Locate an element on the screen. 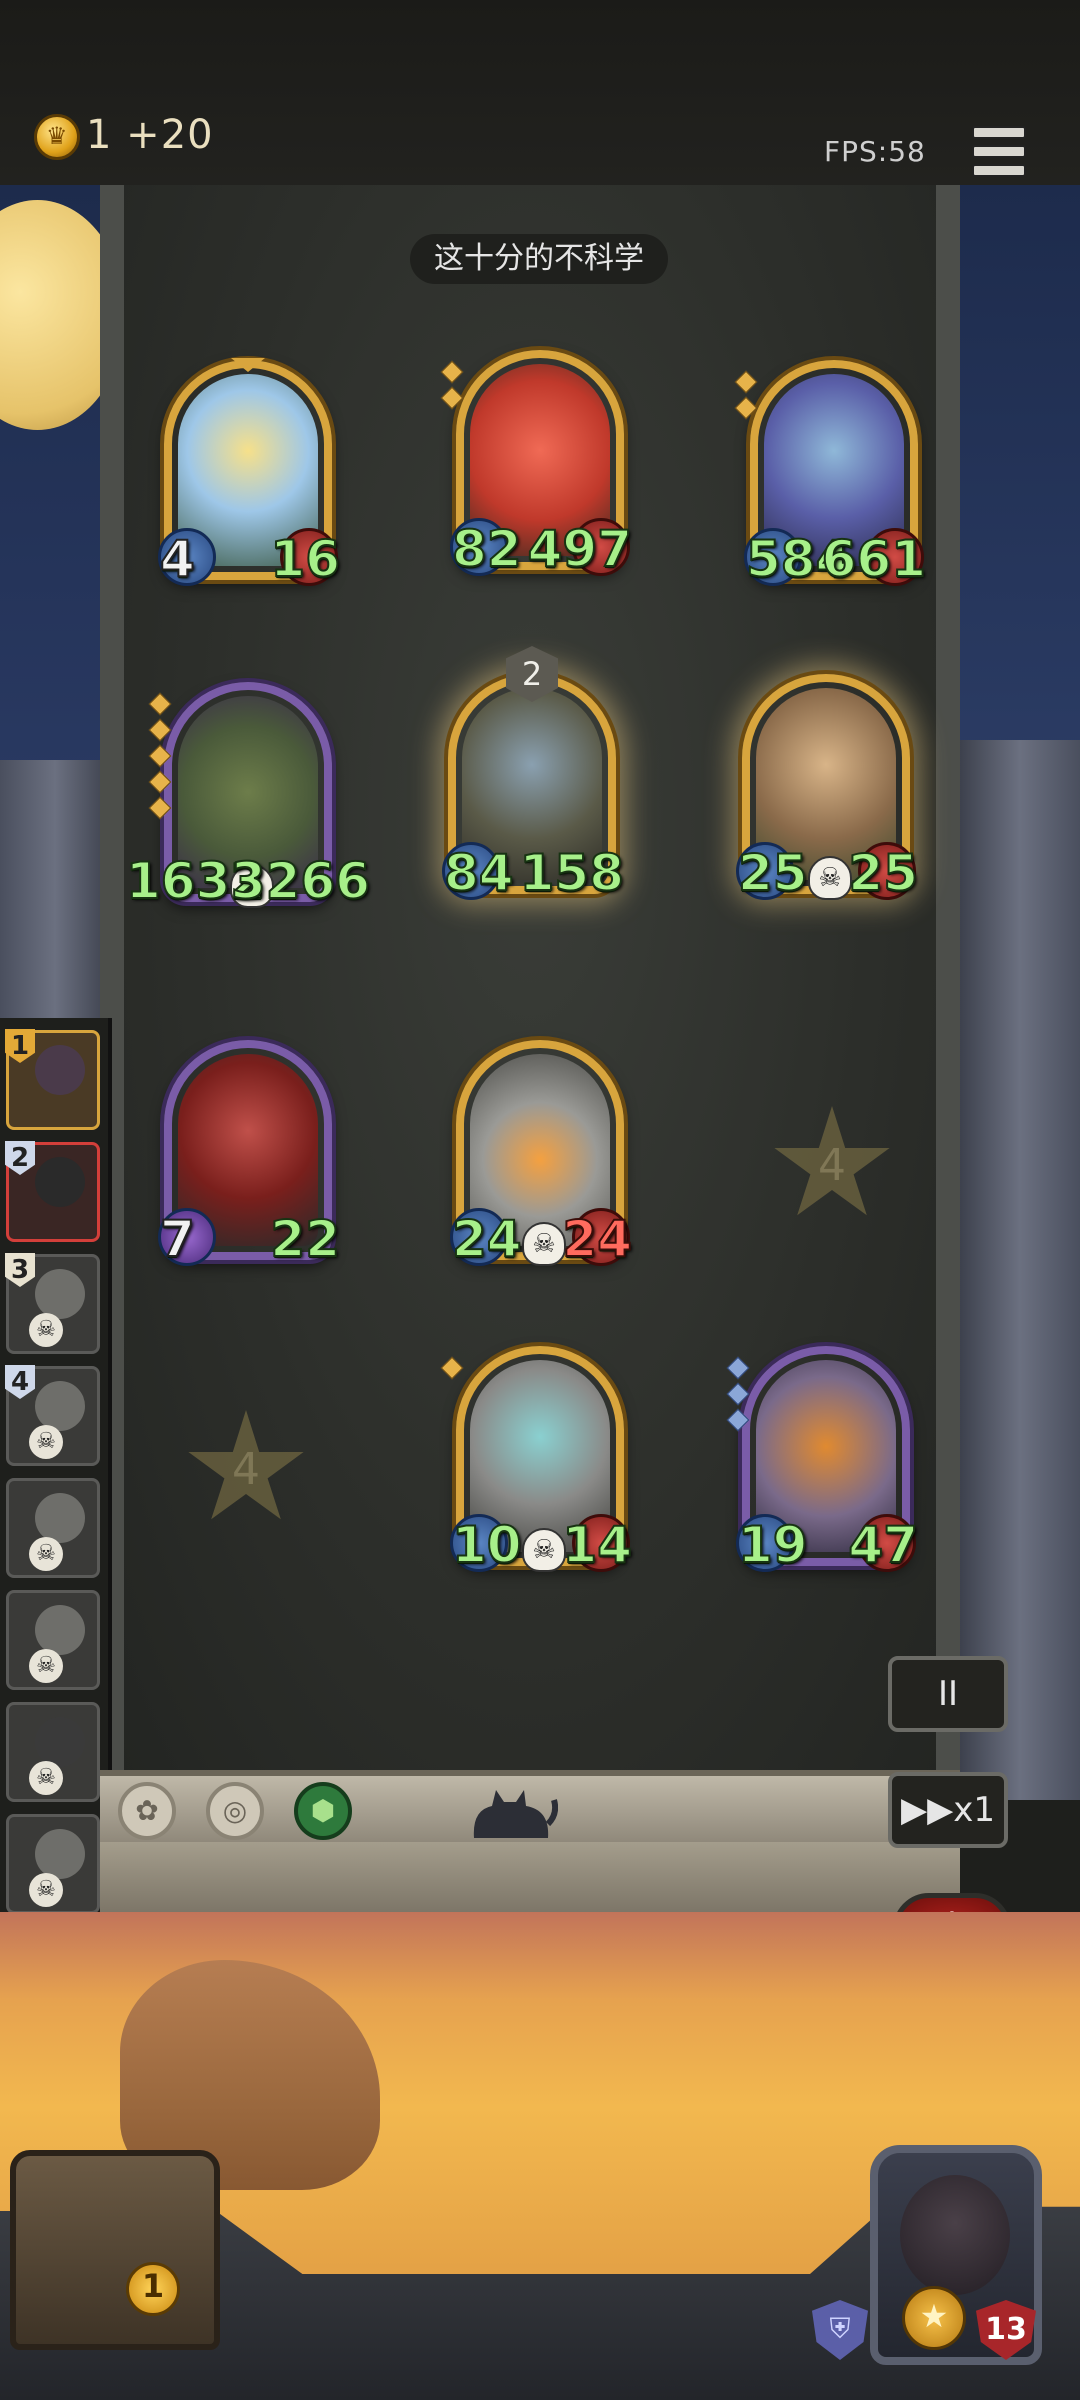 This screenshot has width=1080, height=2400. queue-slot: 1 is located at coordinates (52, 1079).